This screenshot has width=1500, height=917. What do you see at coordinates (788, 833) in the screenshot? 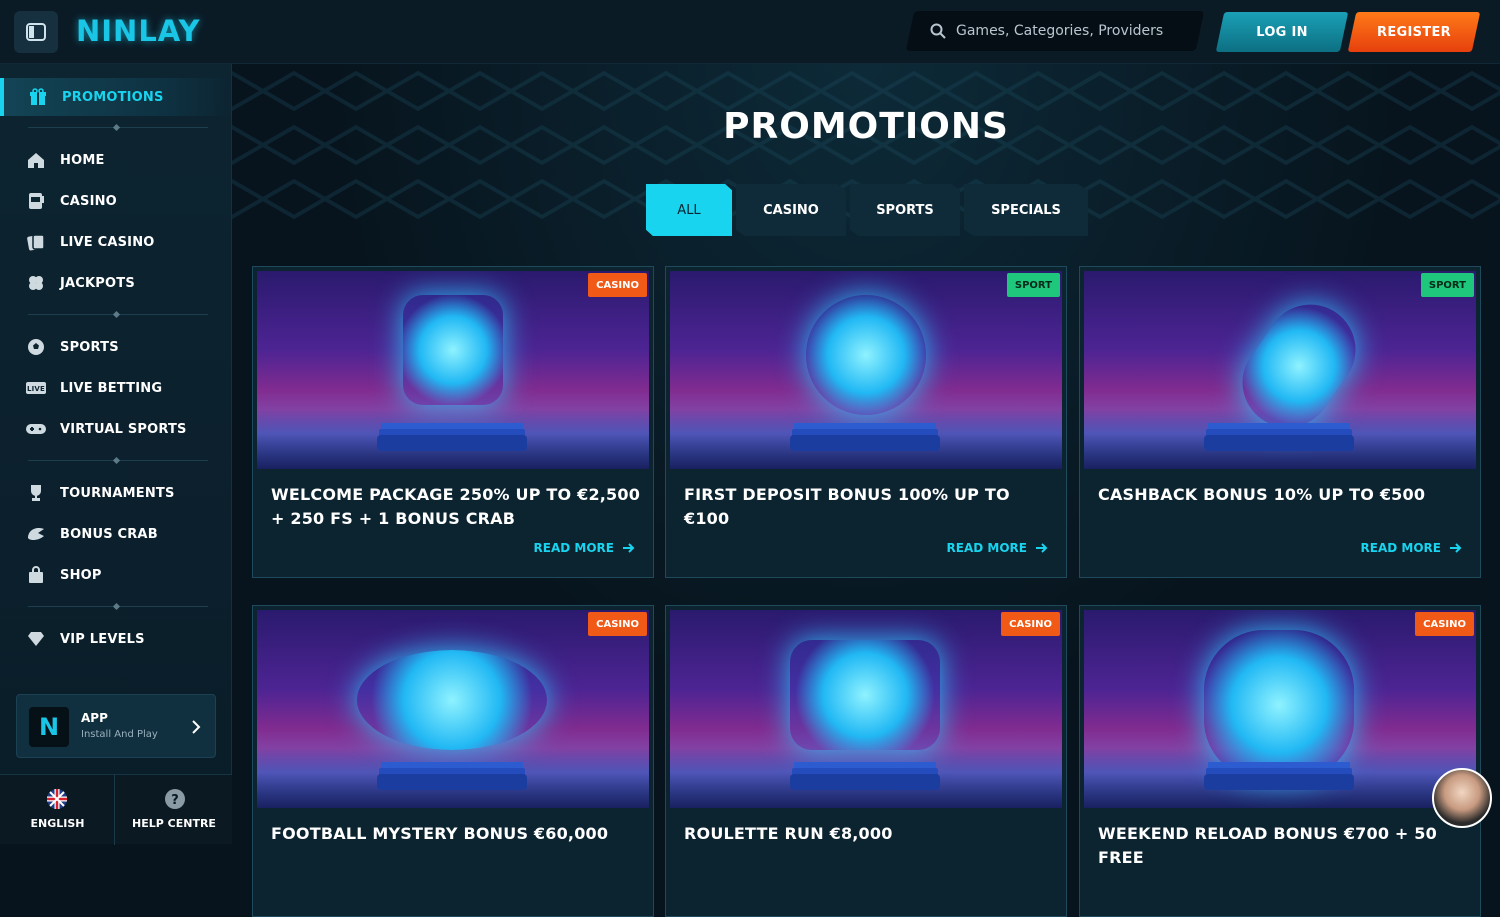
I see `promo-title: ROULETTE RUN €8,000` at bounding box center [788, 833].